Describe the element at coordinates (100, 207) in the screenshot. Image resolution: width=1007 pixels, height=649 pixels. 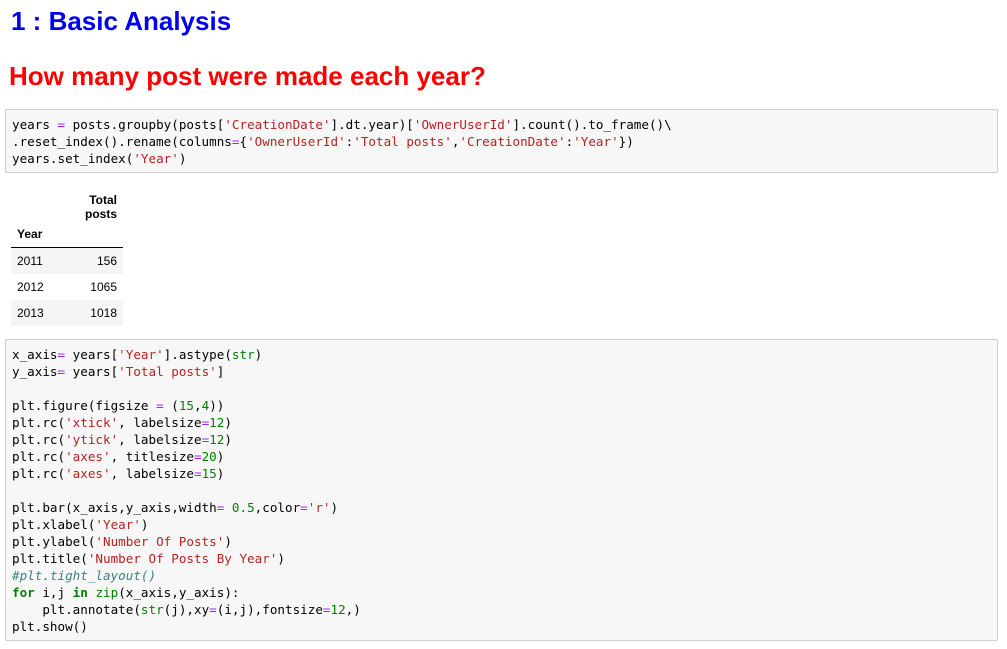
I see `column-header-total-posts: Total posts` at that location.